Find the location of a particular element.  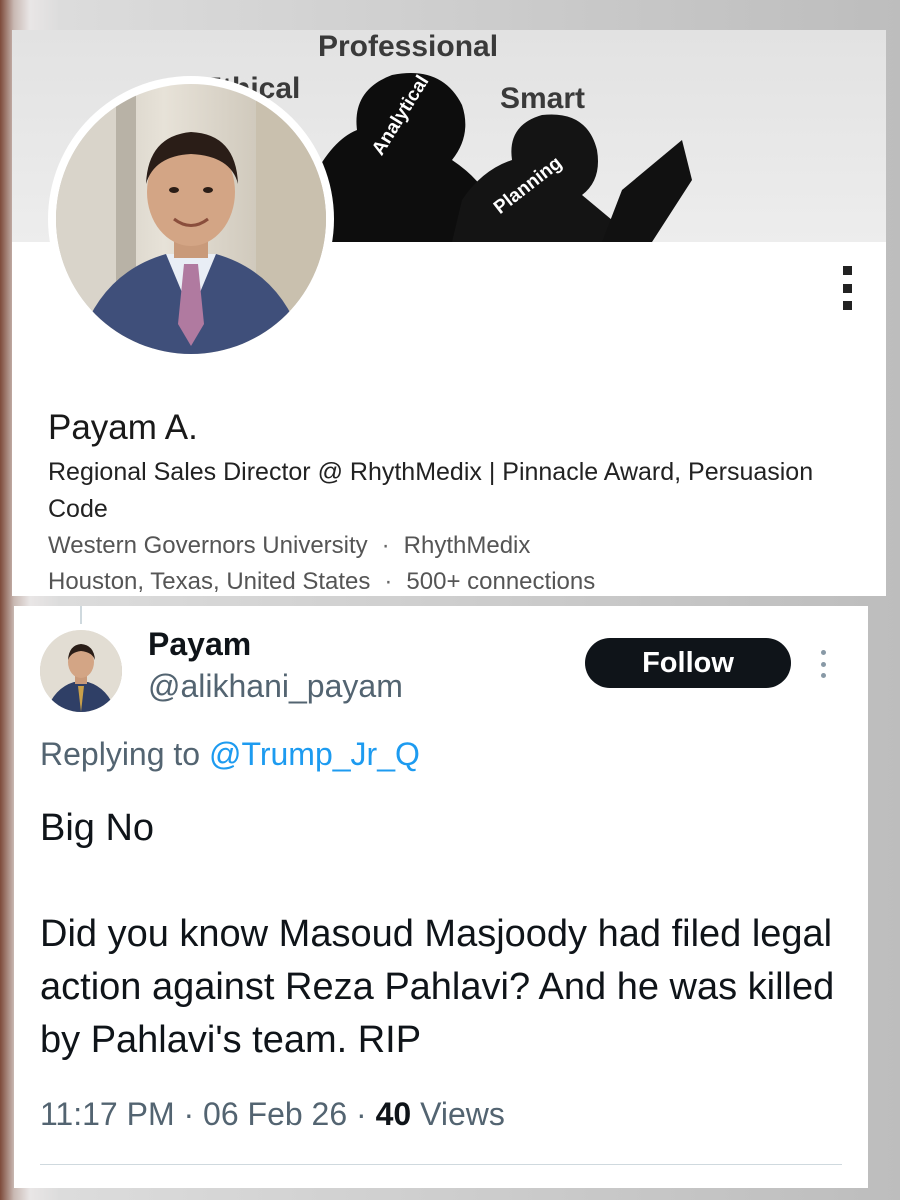

profile-photo-image is located at coordinates (191, 219).